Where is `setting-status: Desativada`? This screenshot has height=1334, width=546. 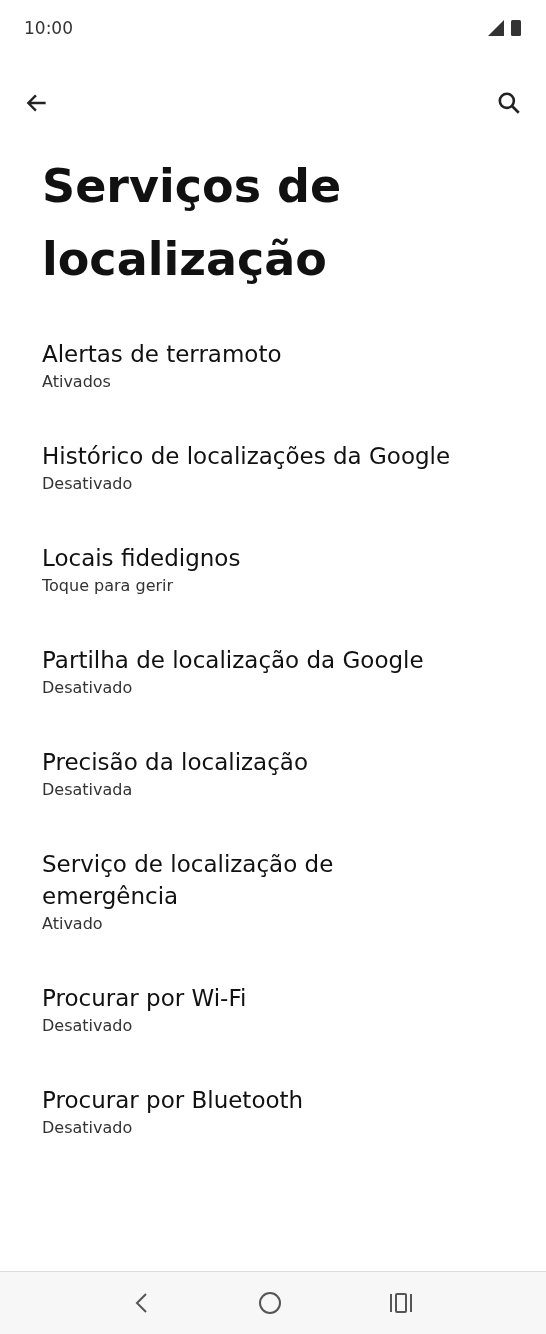 setting-status: Desativada is located at coordinates (88, 790).